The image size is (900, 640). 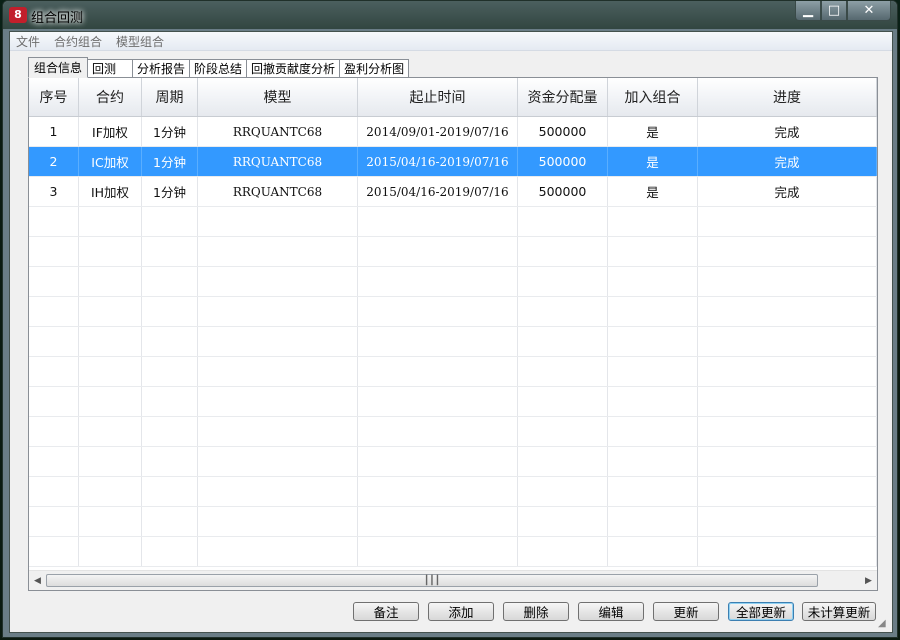 What do you see at coordinates (110, 68) in the screenshot?
I see `tab-backtest: 回测` at bounding box center [110, 68].